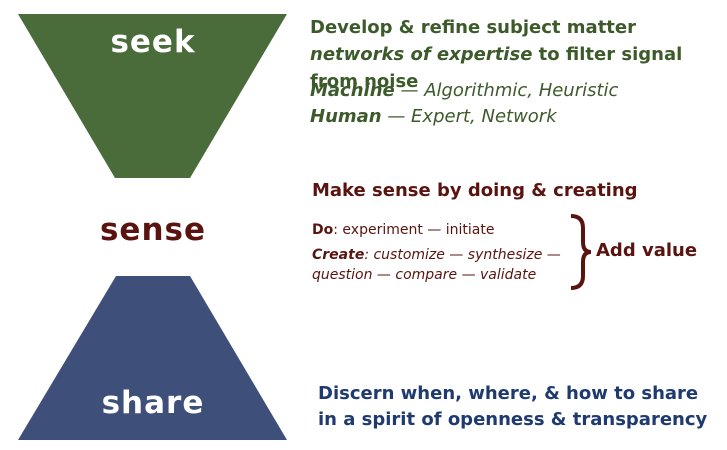 This screenshot has height=450, width=727. Describe the element at coordinates (346, 116) in the screenshot. I see `human-label: Human` at that location.